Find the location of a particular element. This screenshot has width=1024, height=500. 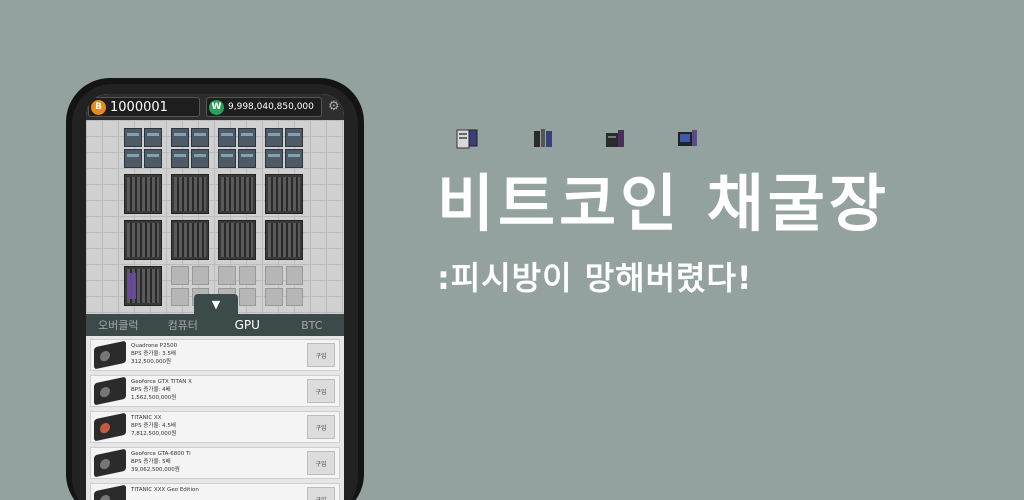

krw-counter: W 9,998,040,850,000 is located at coordinates (264, 107).